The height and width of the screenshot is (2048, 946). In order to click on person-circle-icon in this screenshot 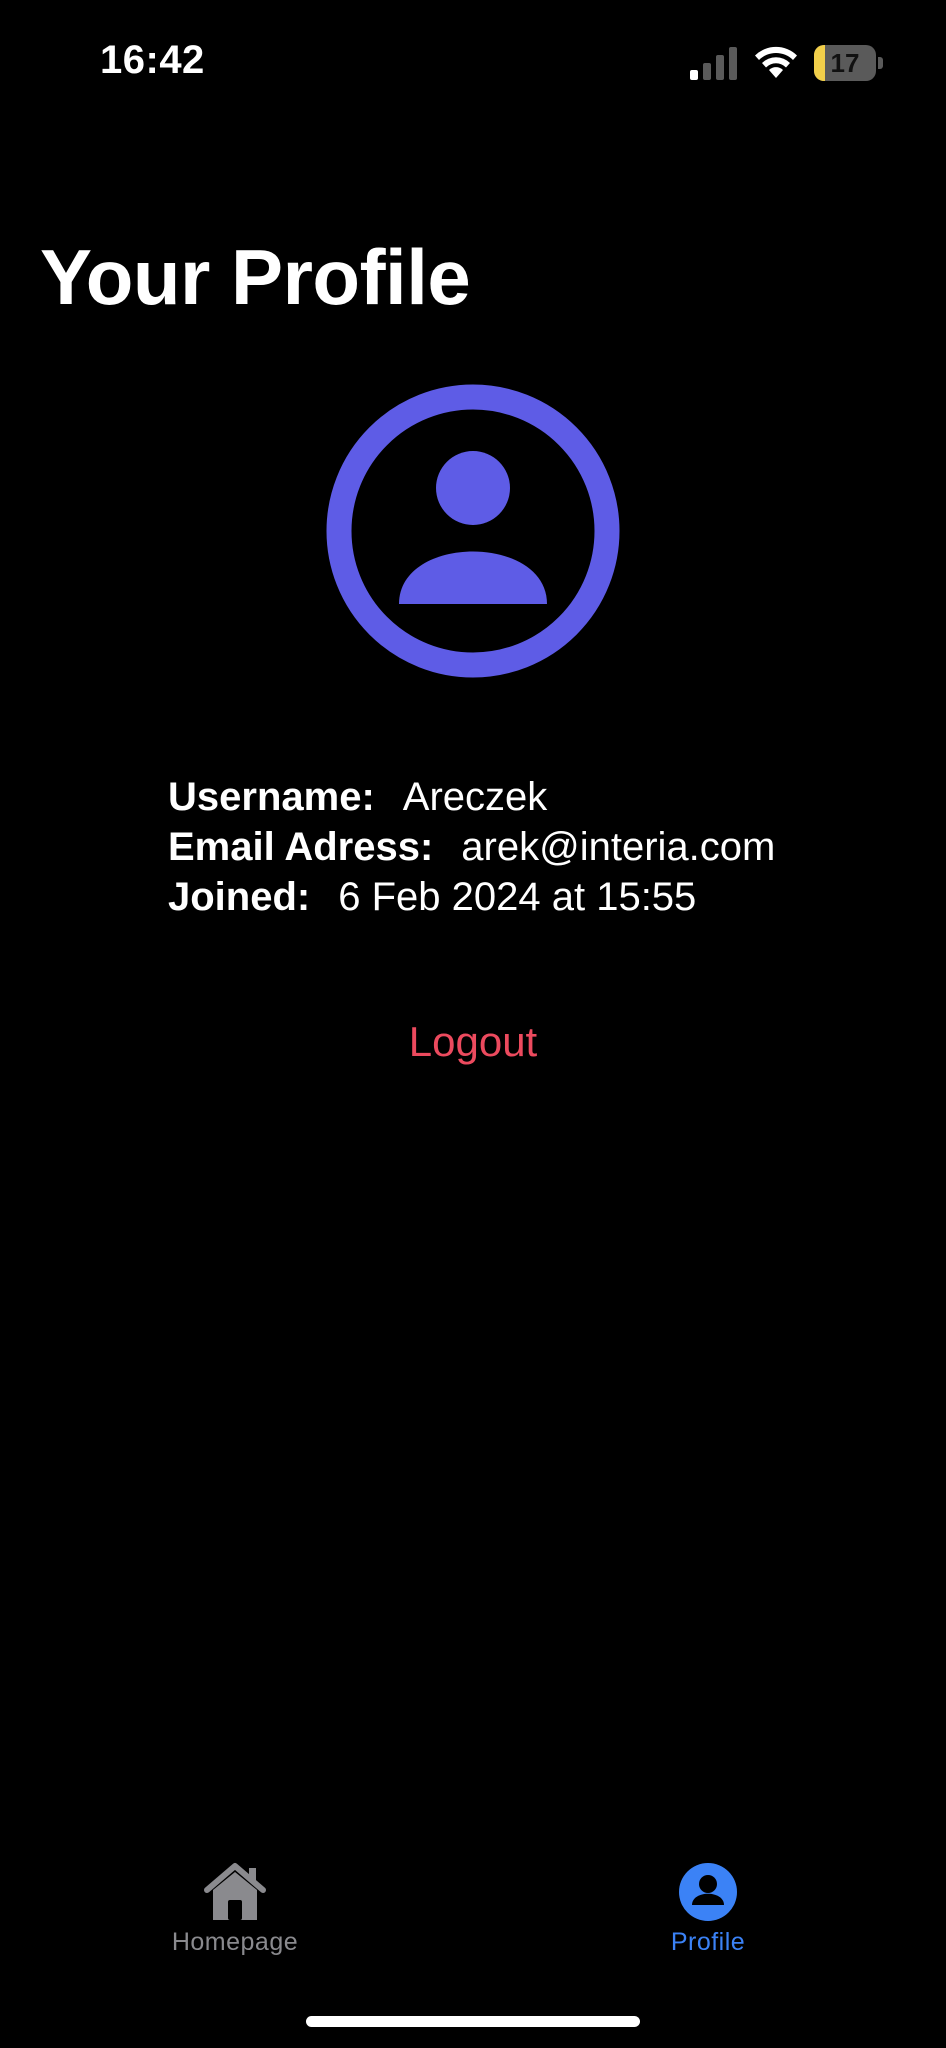, I will do `click(473, 531)`.